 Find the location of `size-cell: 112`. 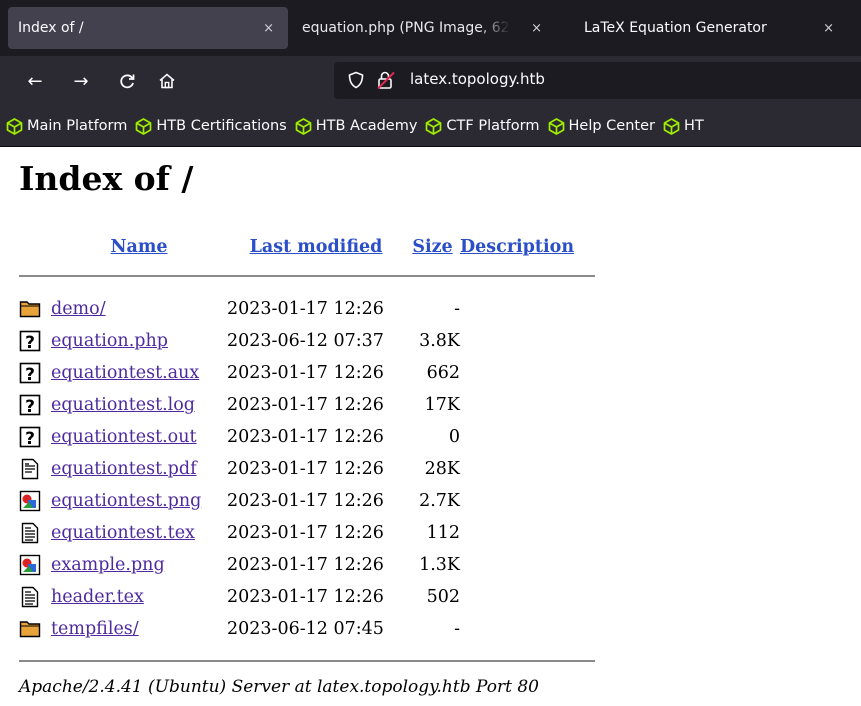

size-cell: 112 is located at coordinates (443, 533).